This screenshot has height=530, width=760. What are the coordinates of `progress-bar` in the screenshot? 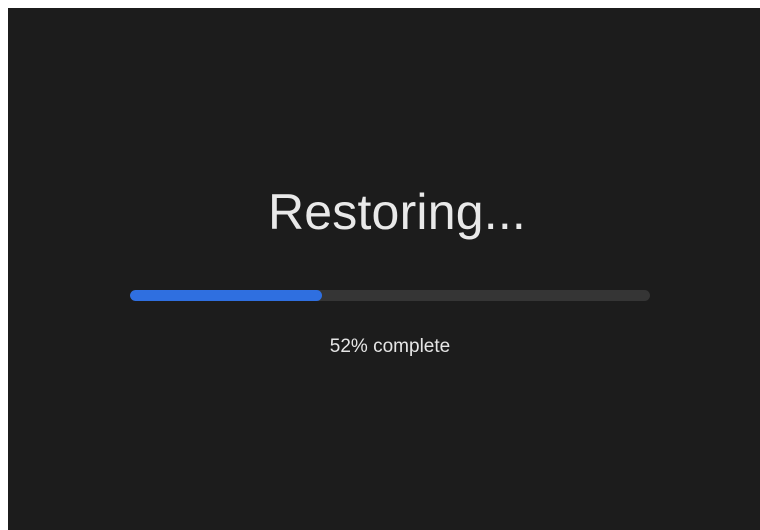 It's located at (390, 295).